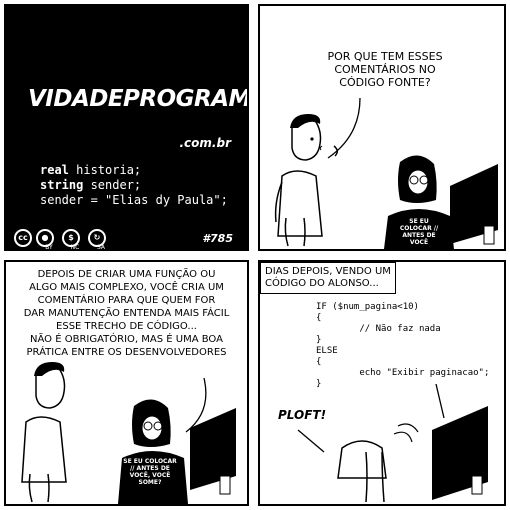 Image resolution: width=510 pixels, height=510 pixels. What do you see at coordinates (101, 247) in the screenshot?
I see `license-label: SA` at bounding box center [101, 247].